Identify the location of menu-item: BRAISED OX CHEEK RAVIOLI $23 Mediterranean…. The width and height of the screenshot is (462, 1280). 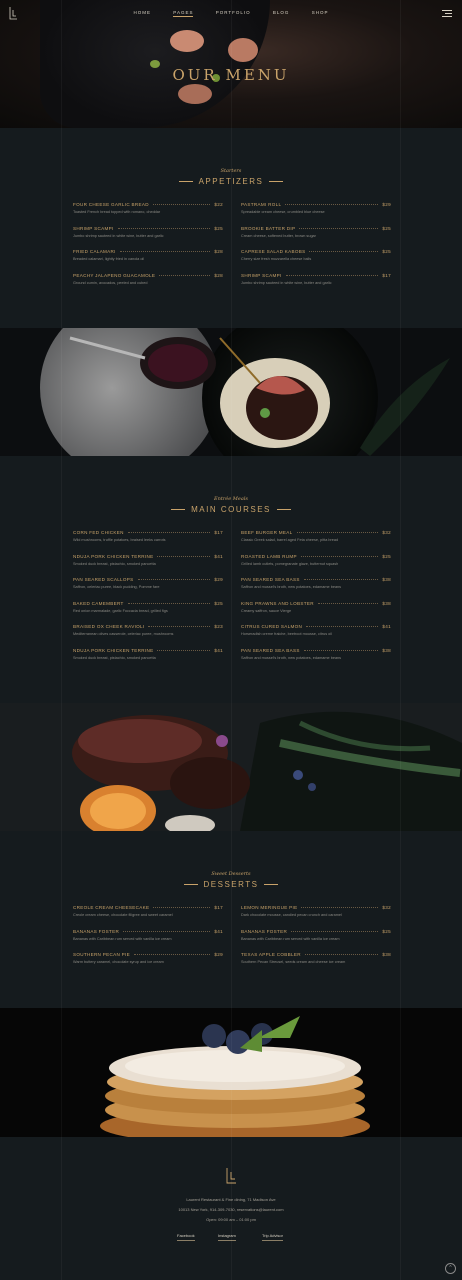
(148, 636).